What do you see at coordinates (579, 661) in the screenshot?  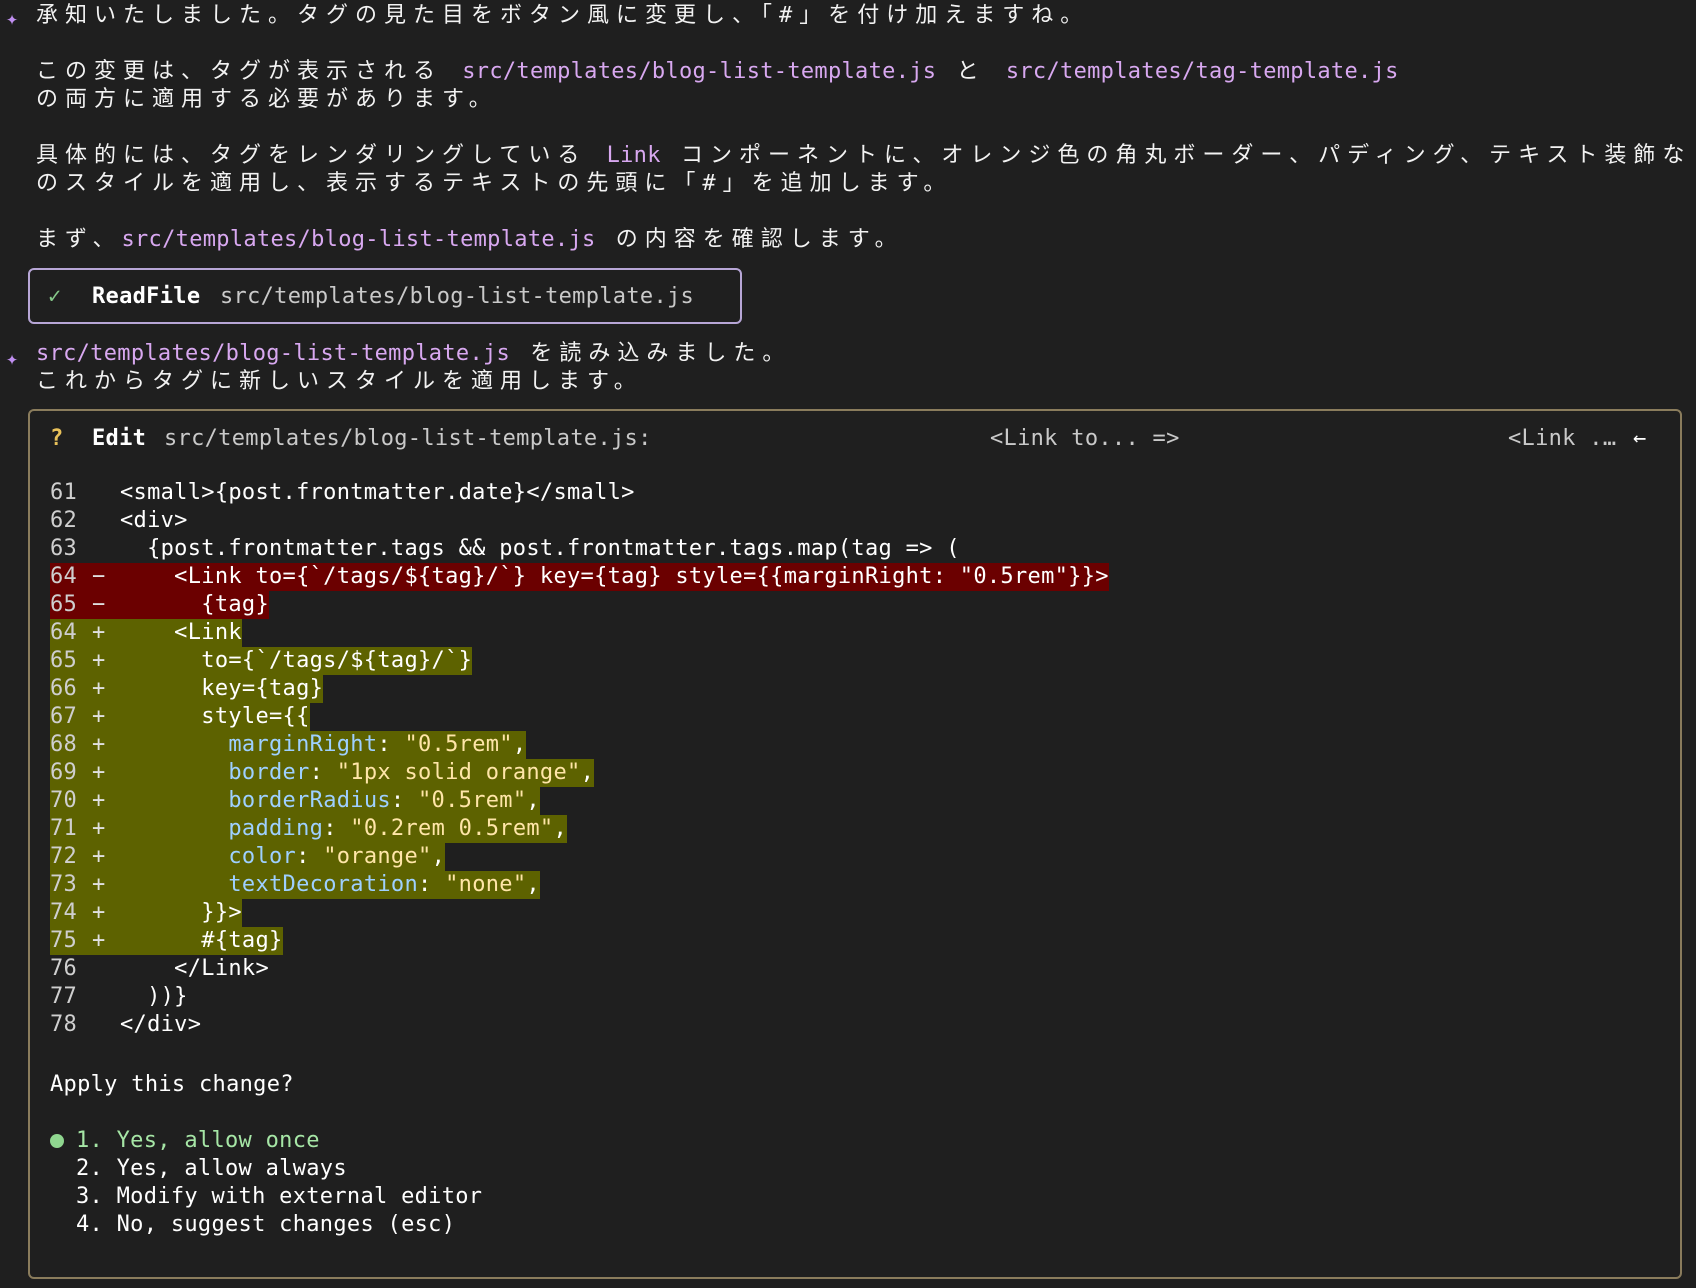 I see `diff-line-added: 65 + to={`/tags/${tag}/`}` at bounding box center [579, 661].